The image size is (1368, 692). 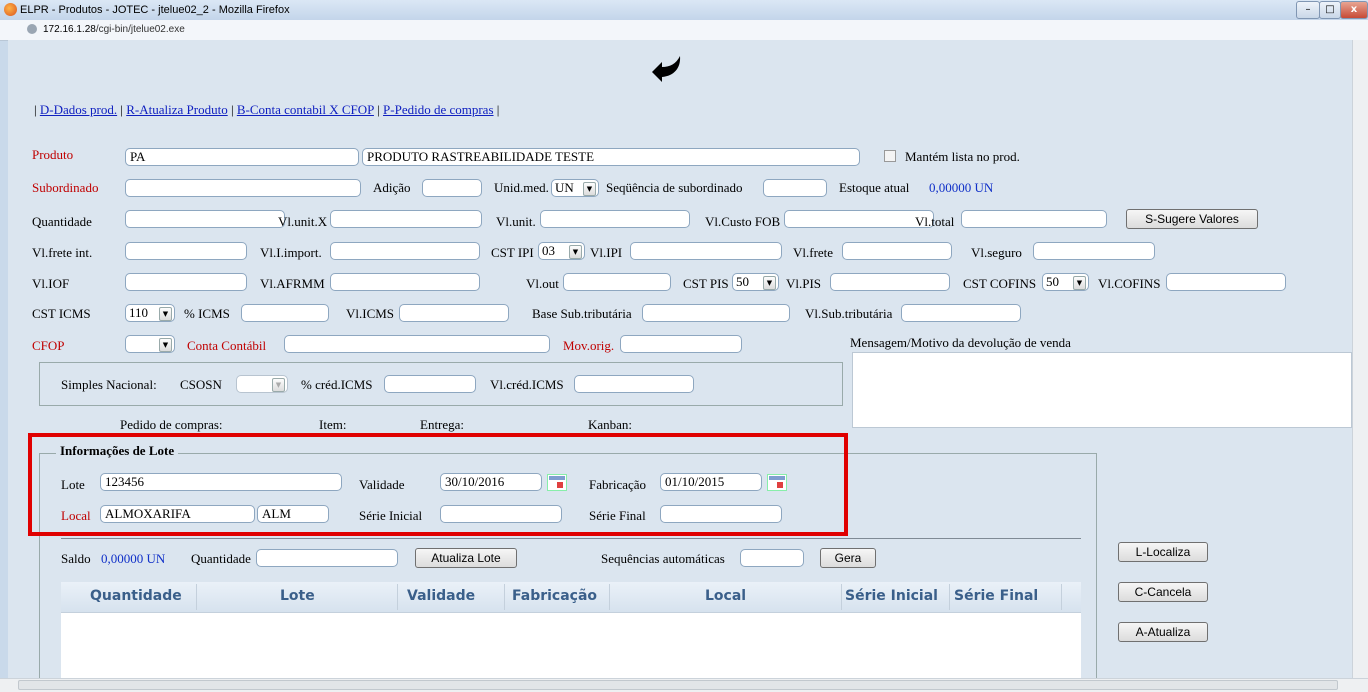 I want to click on vliof-label: Vl.IOF, so click(x=51, y=283).